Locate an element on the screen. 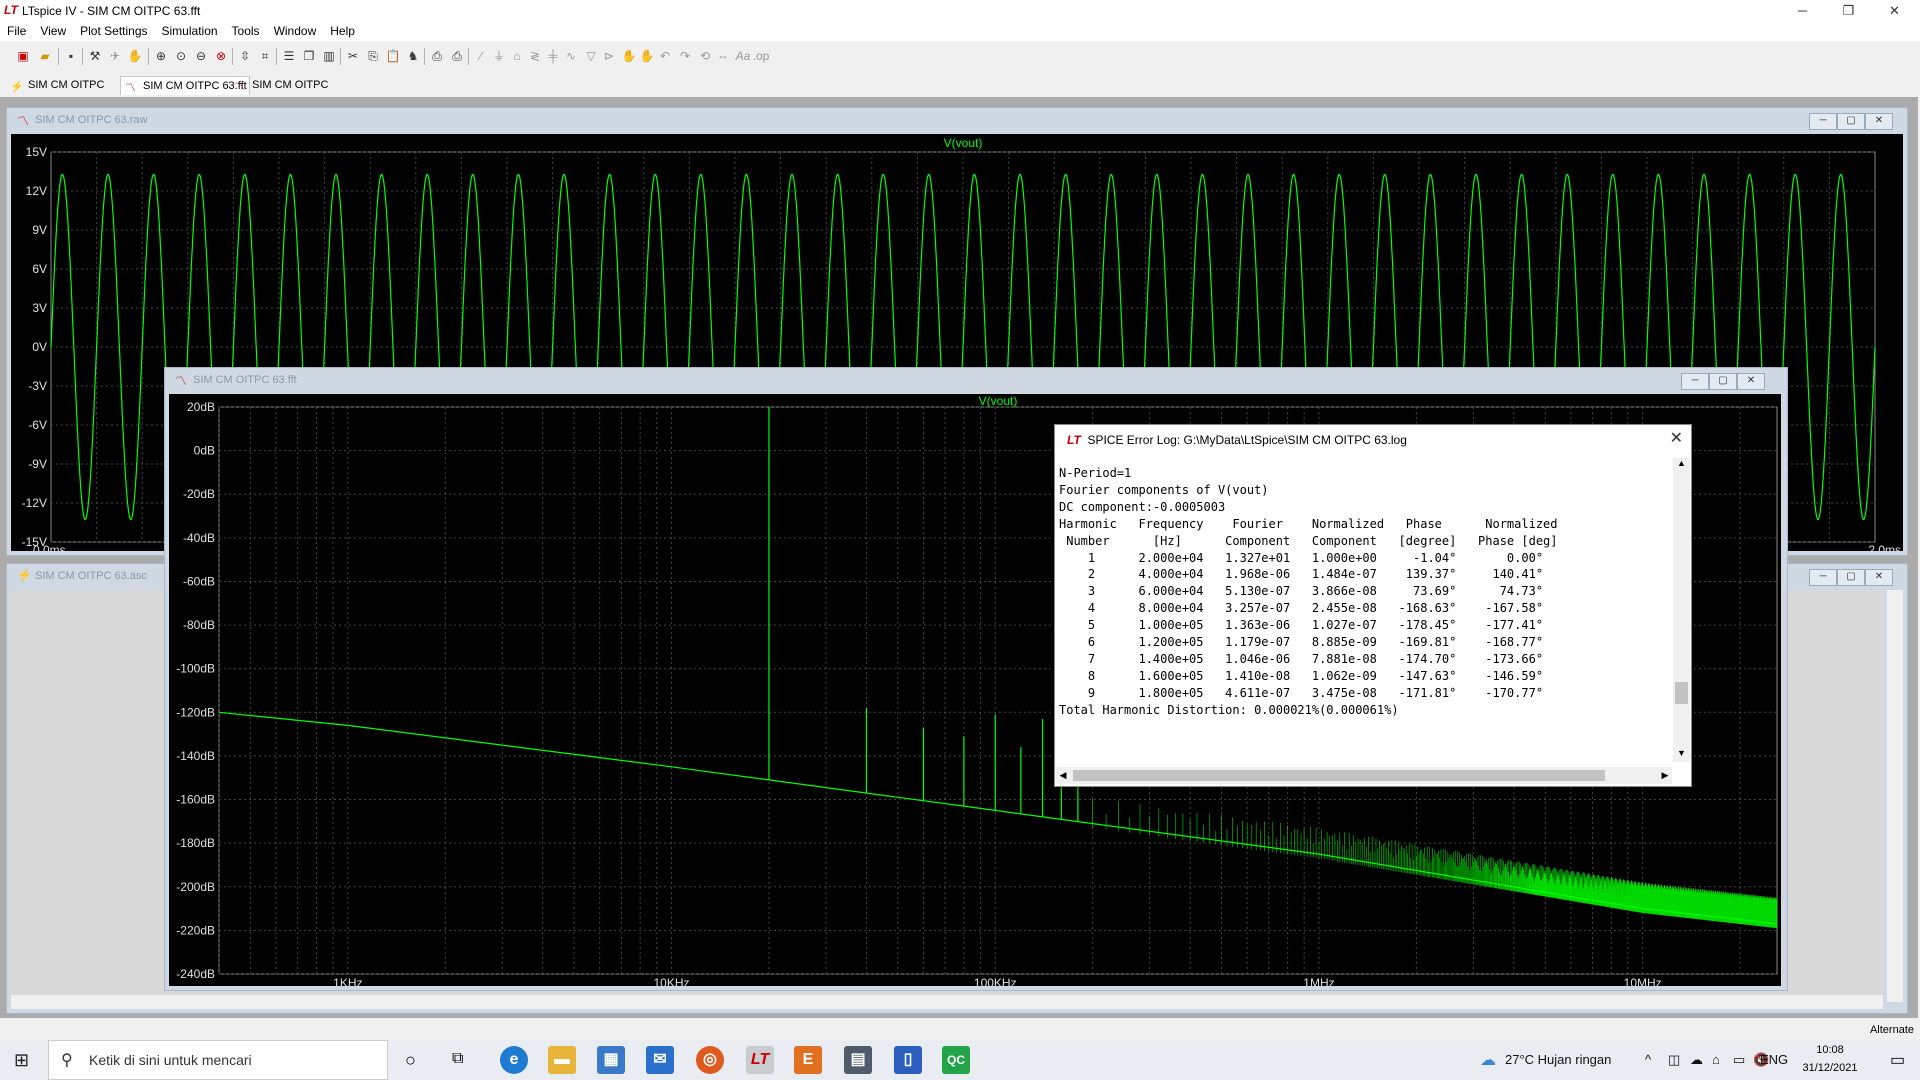 Image resolution: width=1920 pixels, height=1080 pixels. raw-window-titlebar: 〽 SIM CM OITPC 63.raw ─ ▢ ✕ is located at coordinates (957, 120).